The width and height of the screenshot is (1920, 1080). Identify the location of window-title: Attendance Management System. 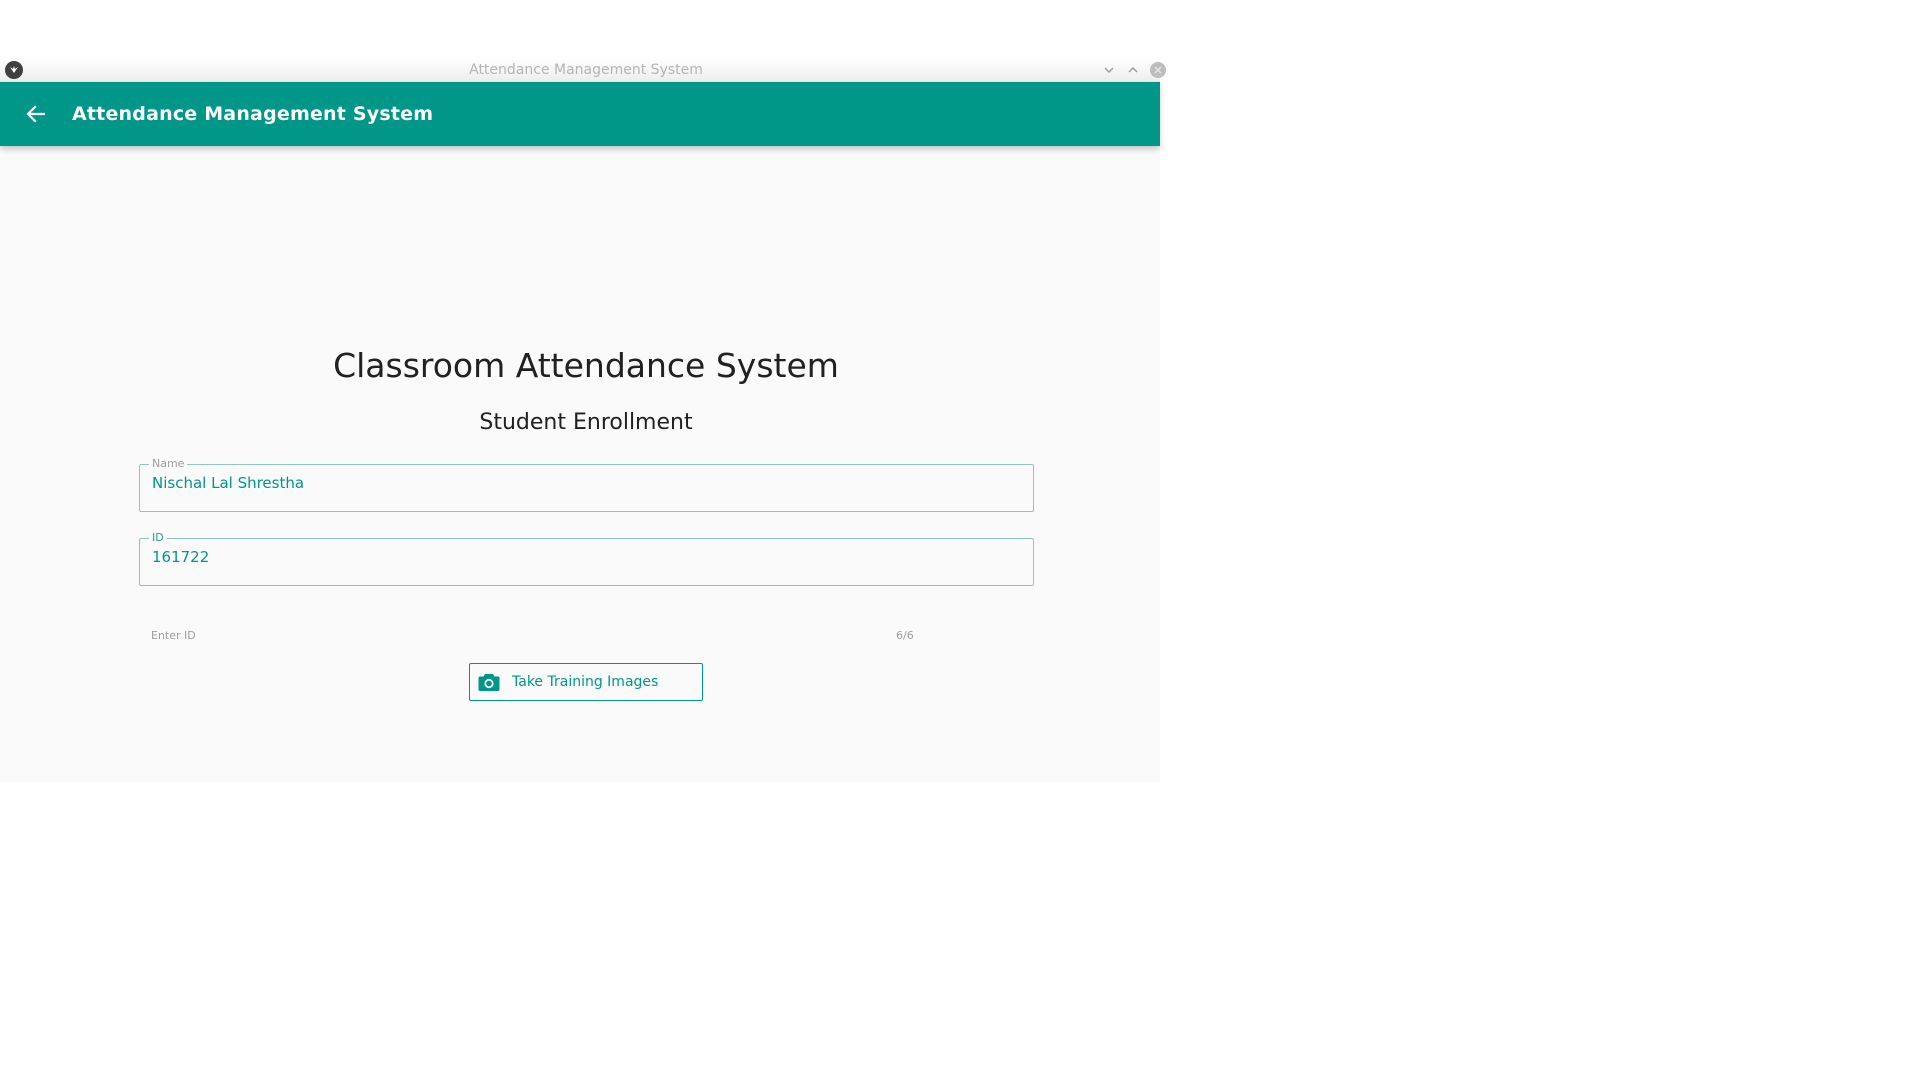
(586, 70).